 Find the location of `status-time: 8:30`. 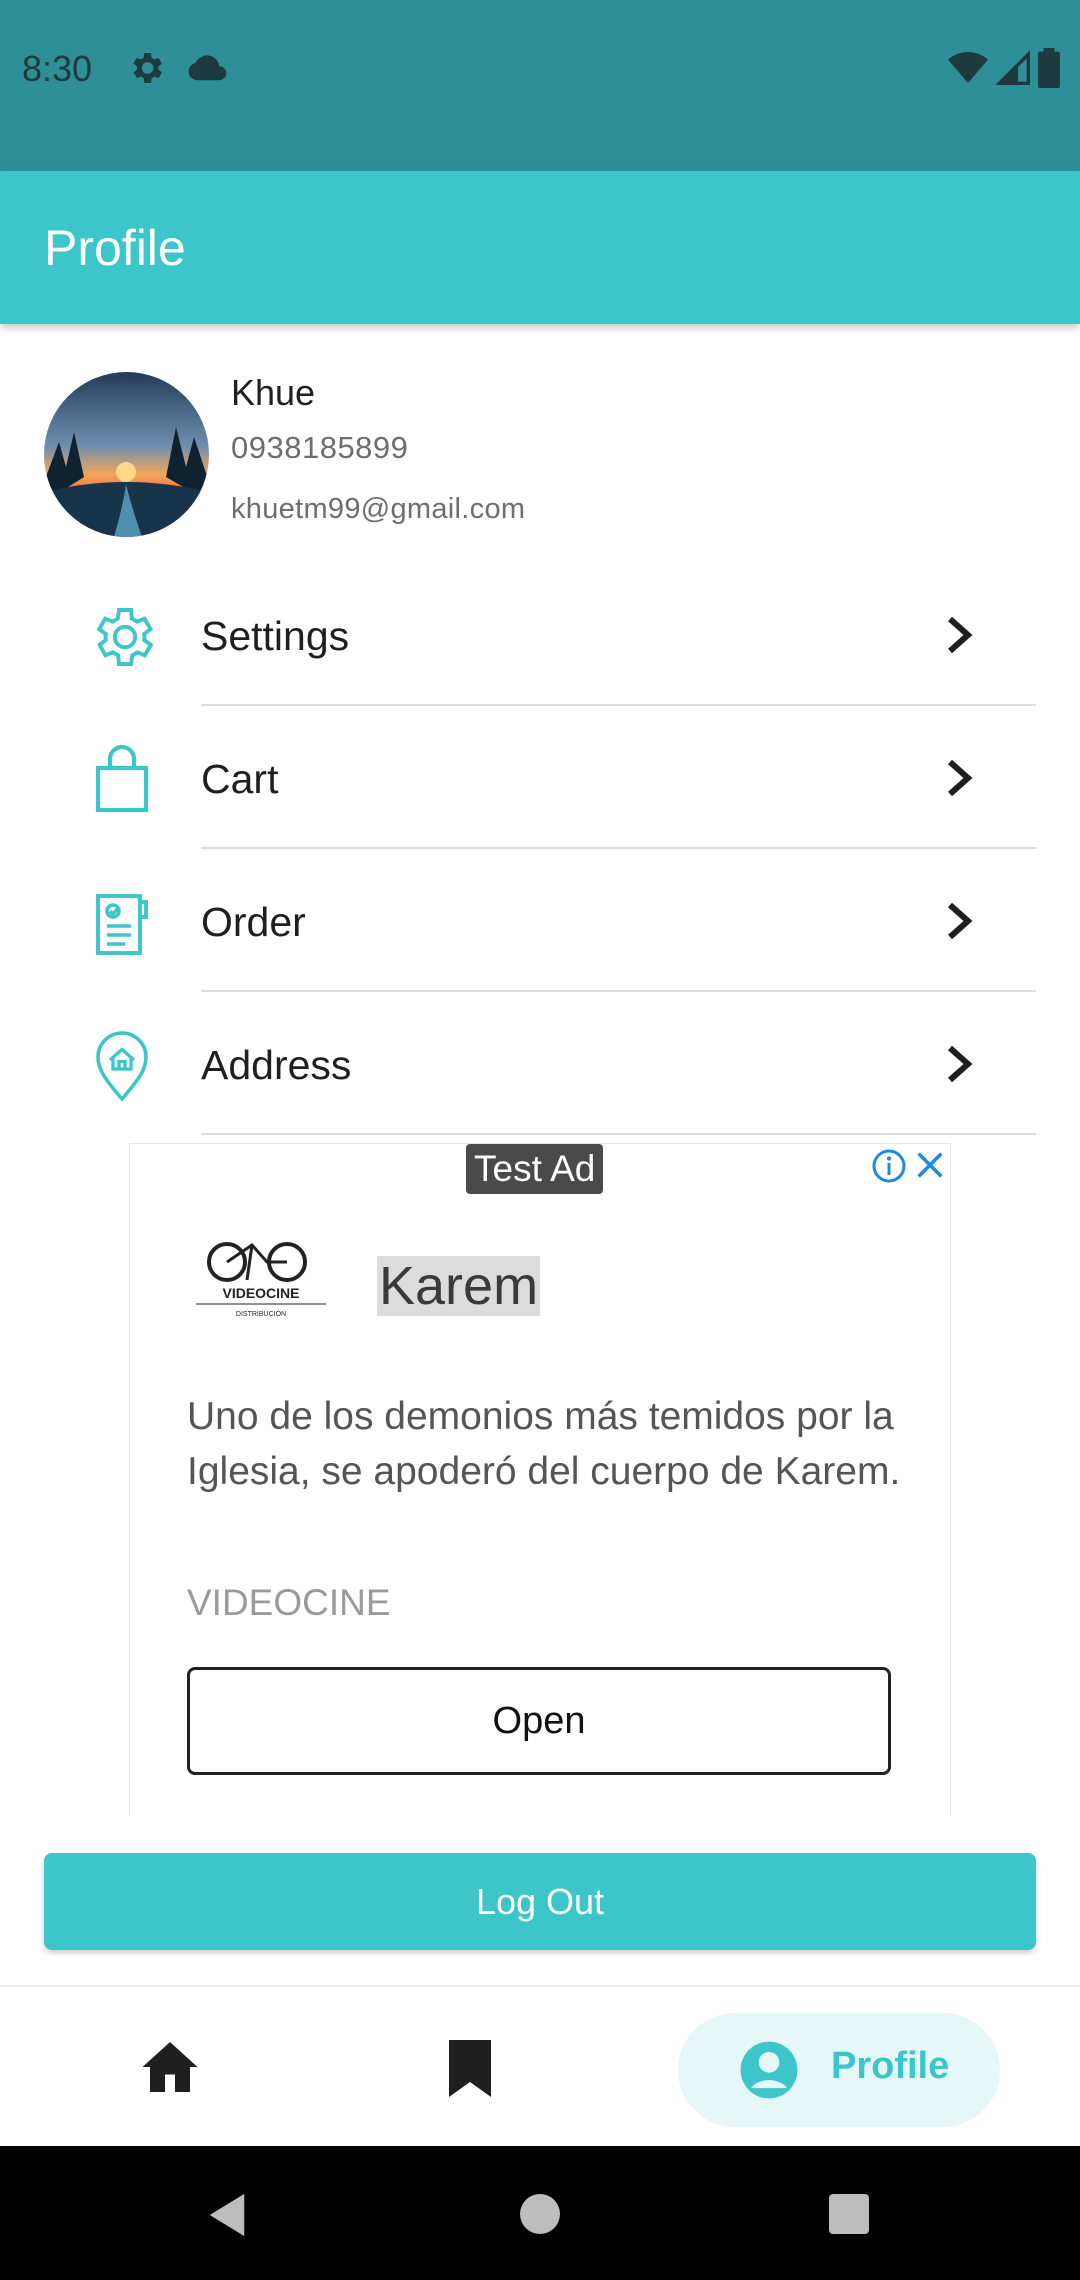

status-time: 8:30 is located at coordinates (57, 68).